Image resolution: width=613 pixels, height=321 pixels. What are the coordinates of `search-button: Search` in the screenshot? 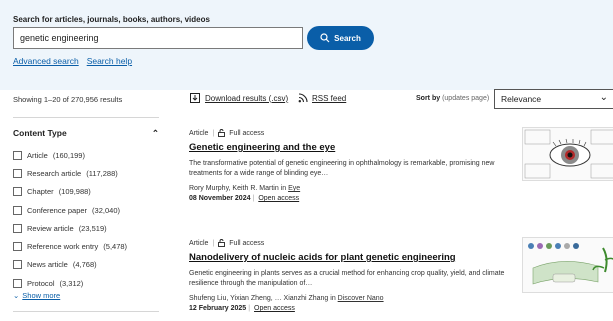 It's located at (340, 38).